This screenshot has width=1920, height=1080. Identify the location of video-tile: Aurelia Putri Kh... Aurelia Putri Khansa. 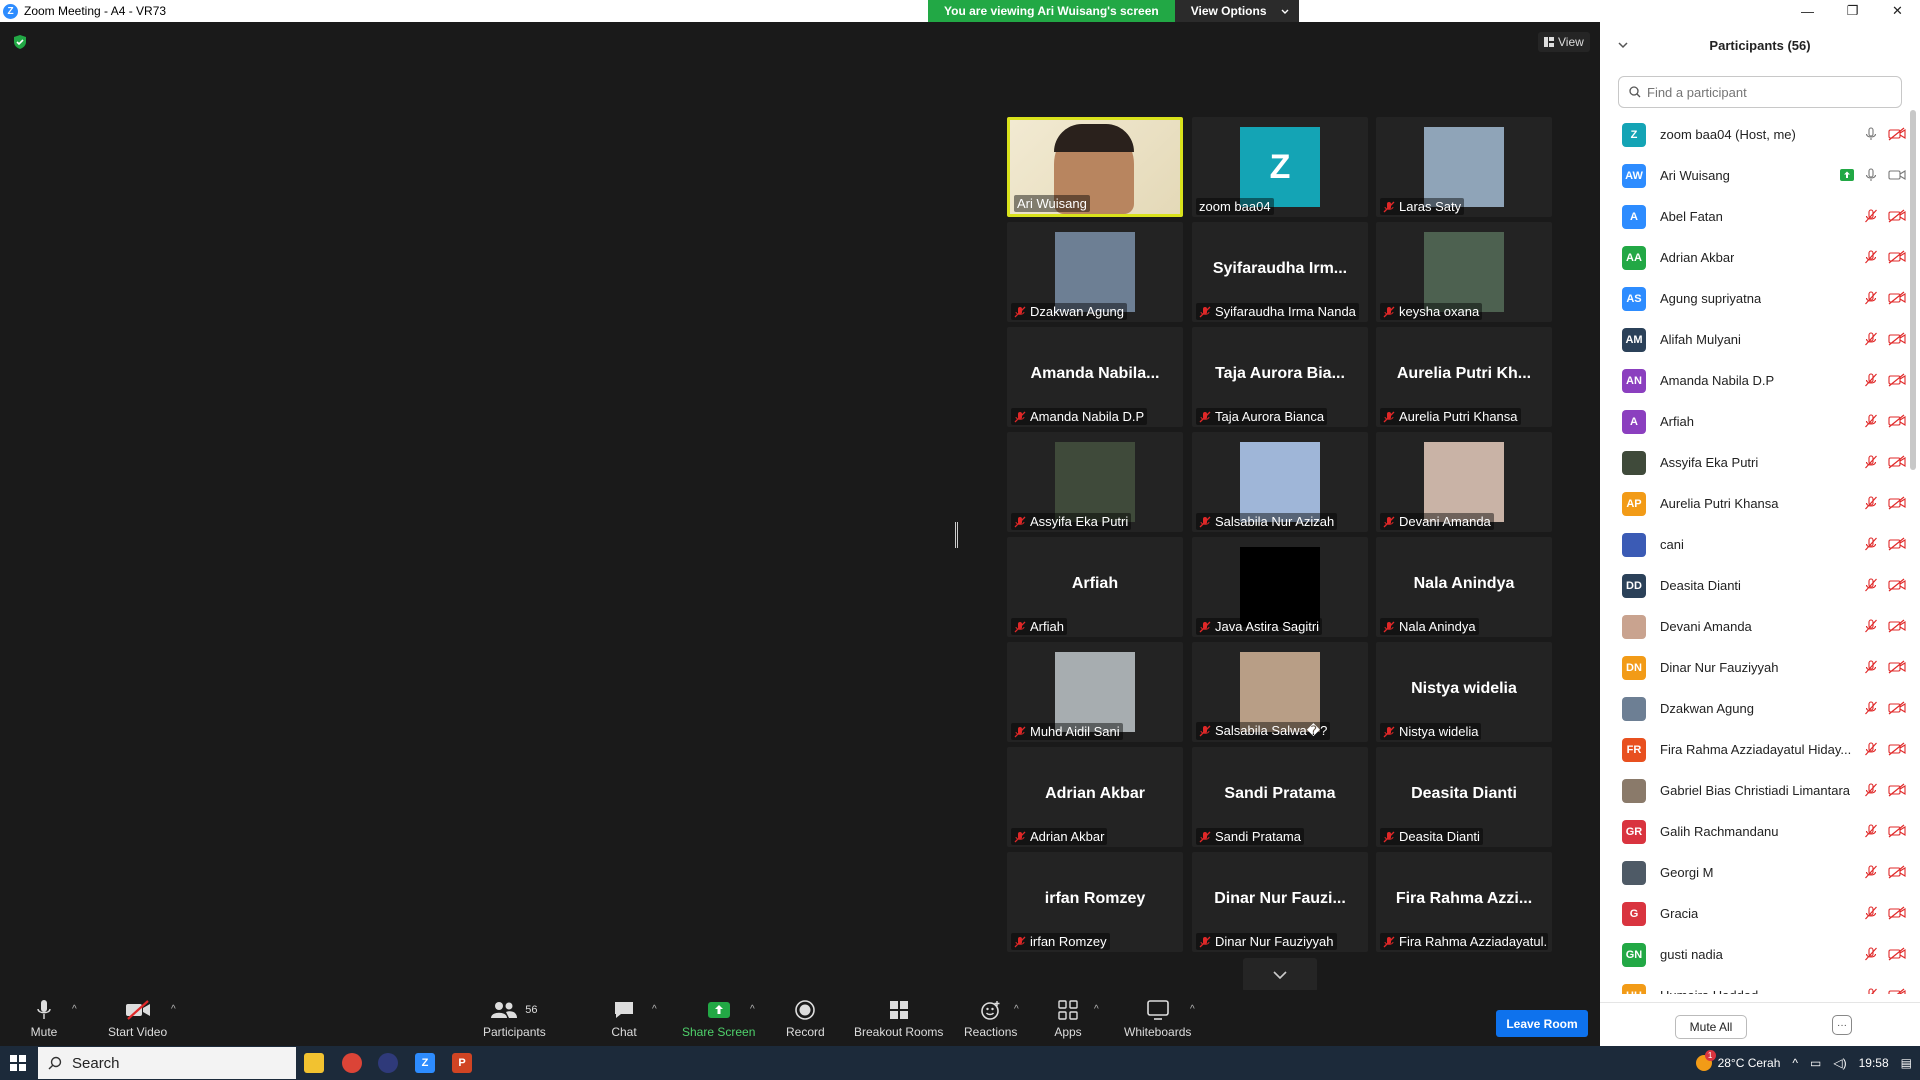
(1464, 377).